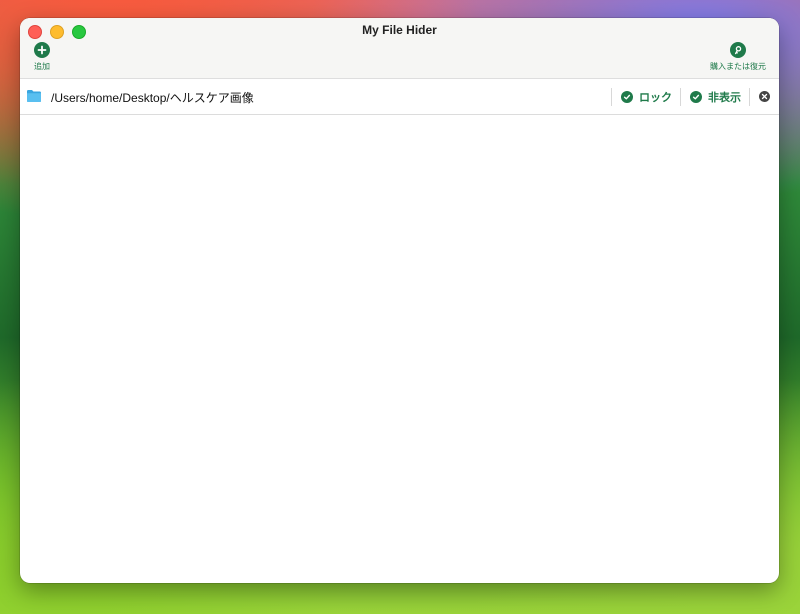  Describe the element at coordinates (724, 98) in the screenshot. I see `hide-label: 非表示` at that location.